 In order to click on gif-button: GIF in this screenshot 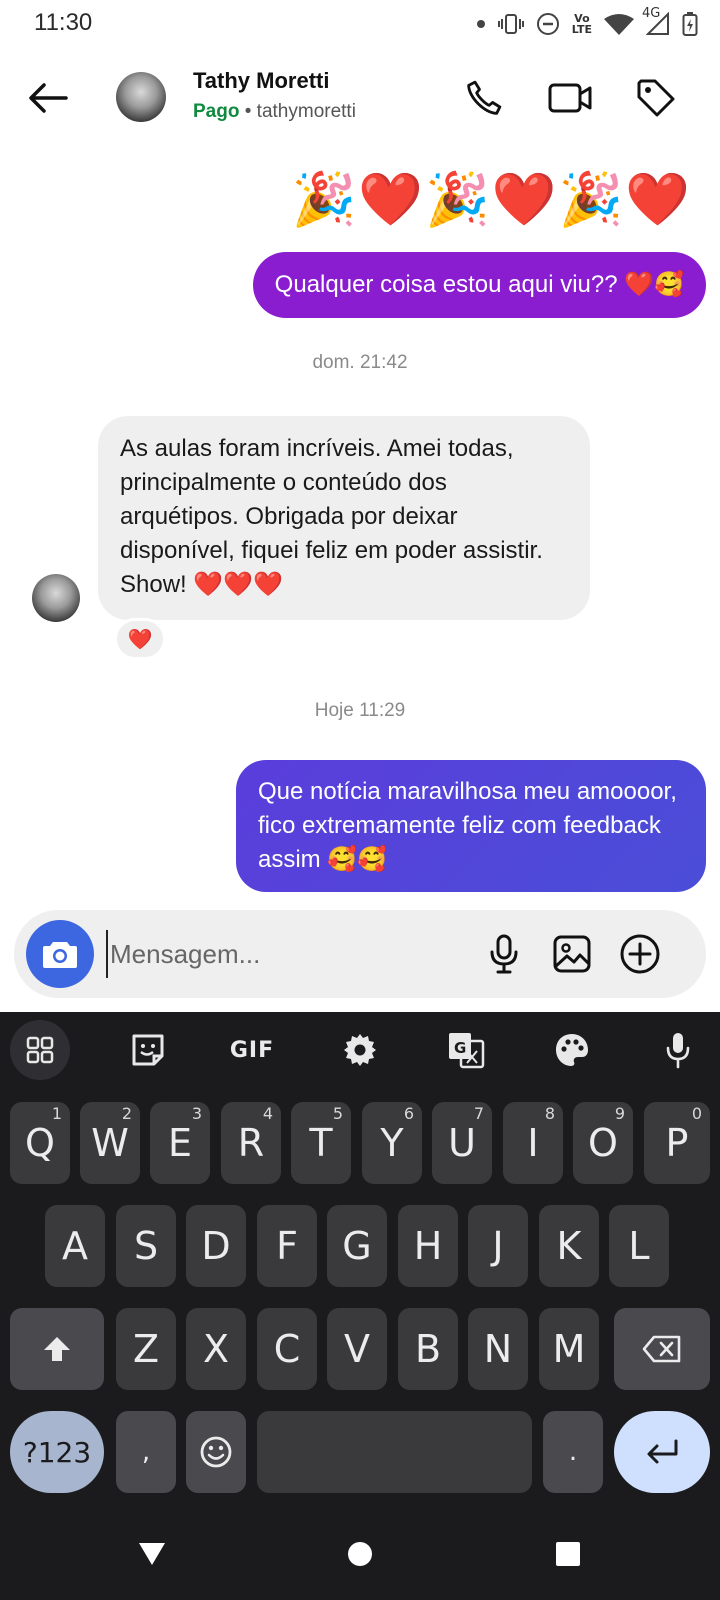, I will do `click(252, 1050)`.